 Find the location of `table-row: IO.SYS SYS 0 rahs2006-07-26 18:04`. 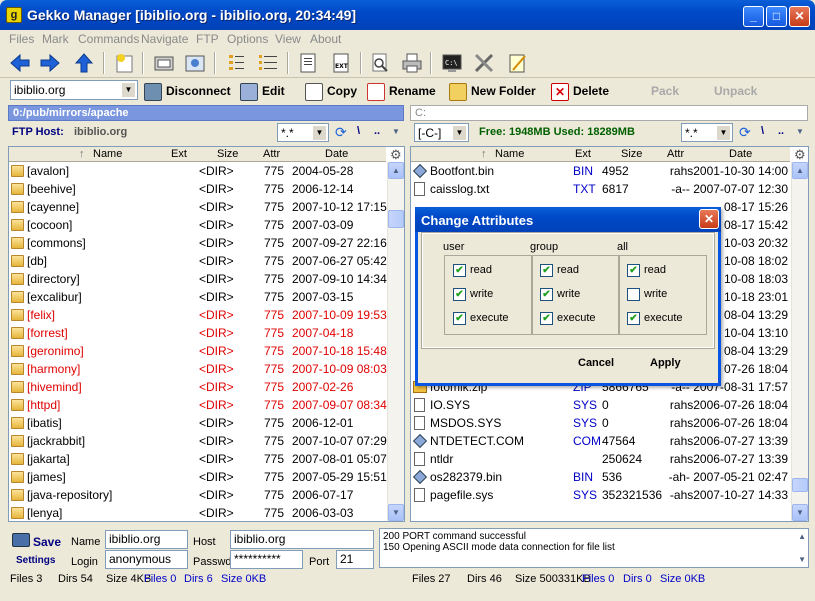

table-row: IO.SYS SYS 0 rahs2006-07-26 18:04 is located at coordinates (600, 405).